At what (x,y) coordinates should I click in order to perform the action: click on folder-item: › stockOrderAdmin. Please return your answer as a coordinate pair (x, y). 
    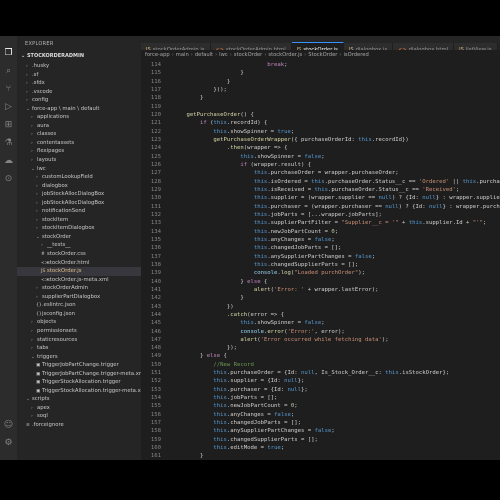
    Looking at the image, I should click on (79, 288).